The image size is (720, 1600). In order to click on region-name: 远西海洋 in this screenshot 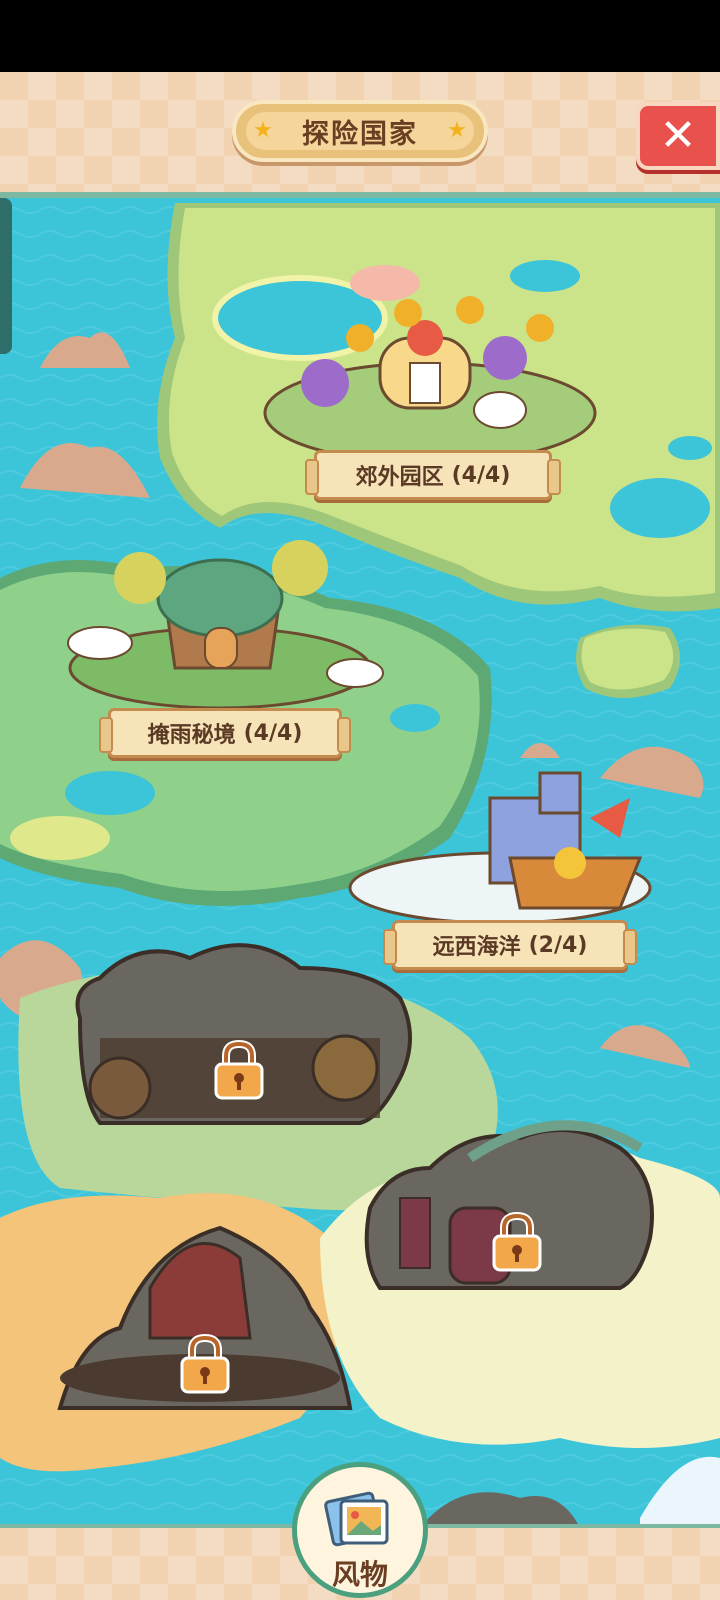, I will do `click(476, 947)`.